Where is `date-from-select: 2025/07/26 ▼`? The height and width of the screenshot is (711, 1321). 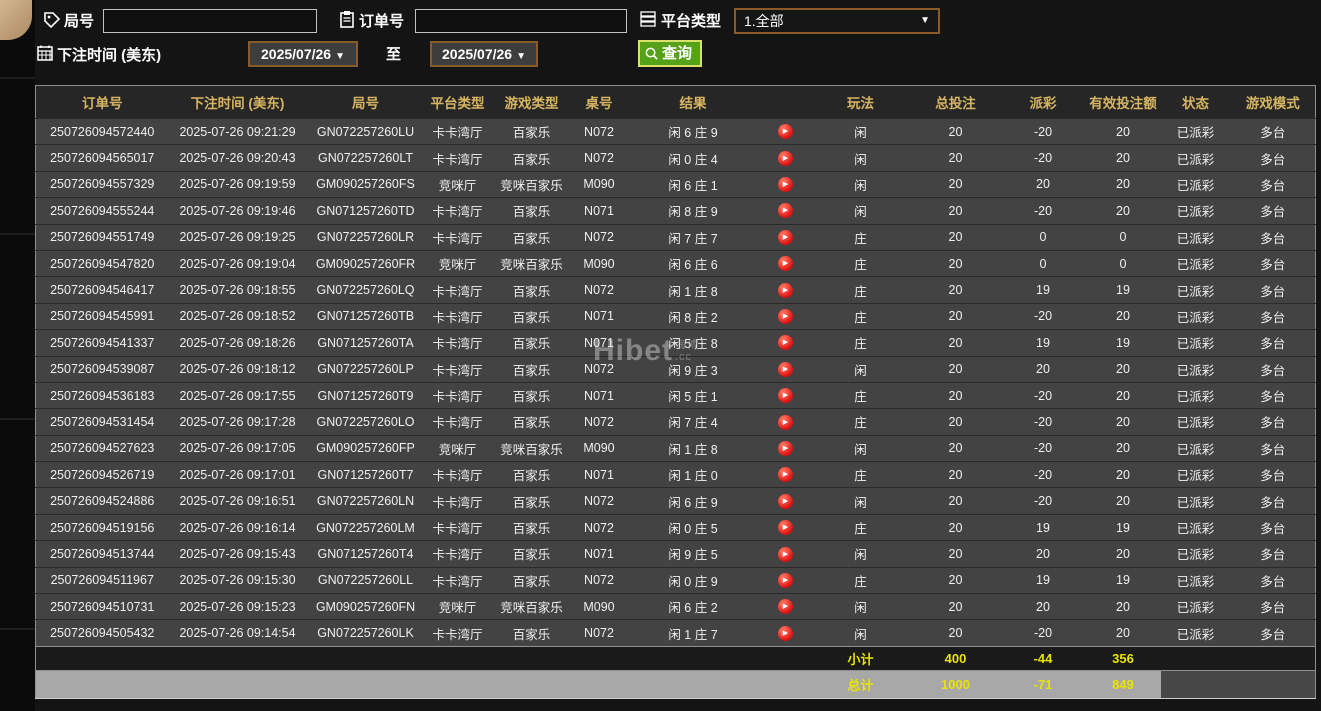 date-from-select: 2025/07/26 ▼ is located at coordinates (303, 54).